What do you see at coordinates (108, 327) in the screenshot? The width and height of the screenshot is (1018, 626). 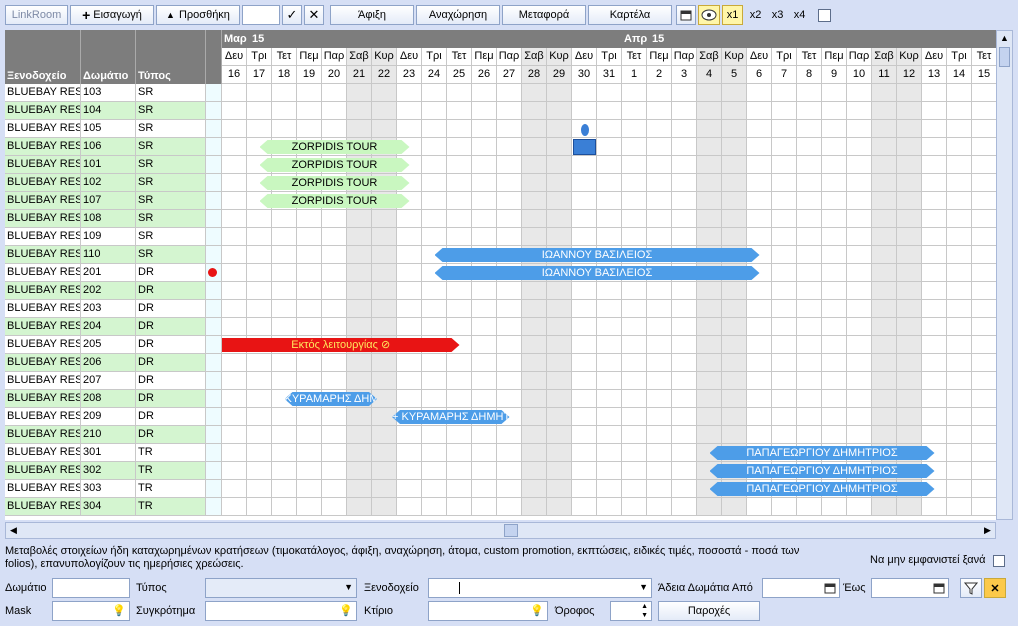 I see `room-cell: 204` at bounding box center [108, 327].